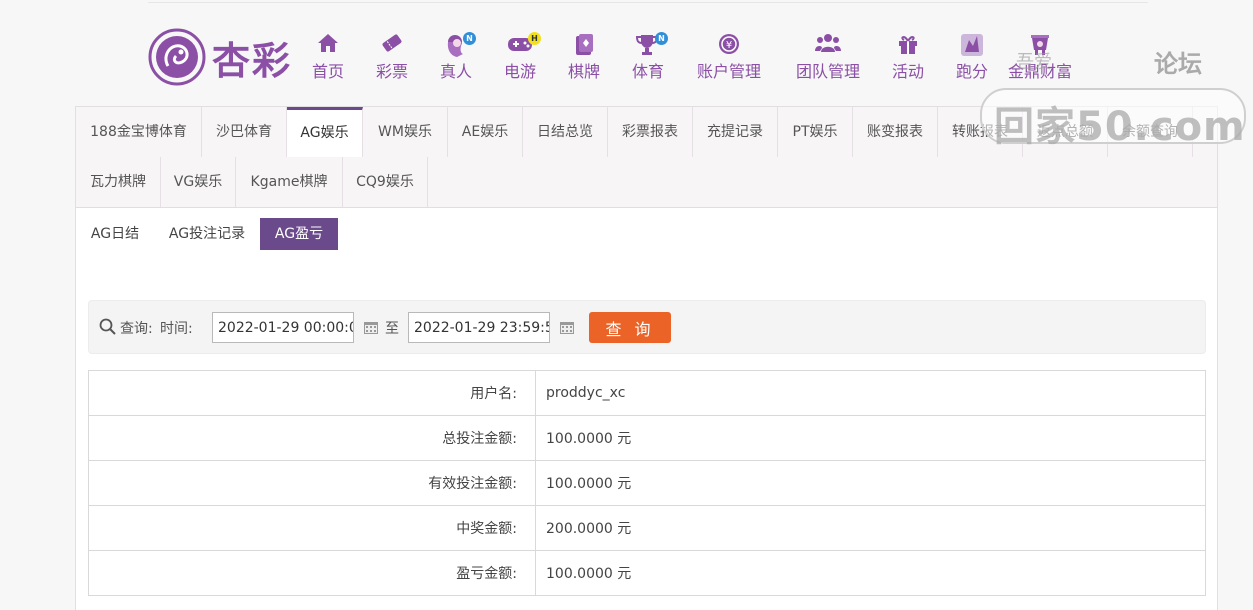 This screenshot has height=610, width=1253. Describe the element at coordinates (392, 329) in the screenshot. I see `range-separator: 至` at that location.